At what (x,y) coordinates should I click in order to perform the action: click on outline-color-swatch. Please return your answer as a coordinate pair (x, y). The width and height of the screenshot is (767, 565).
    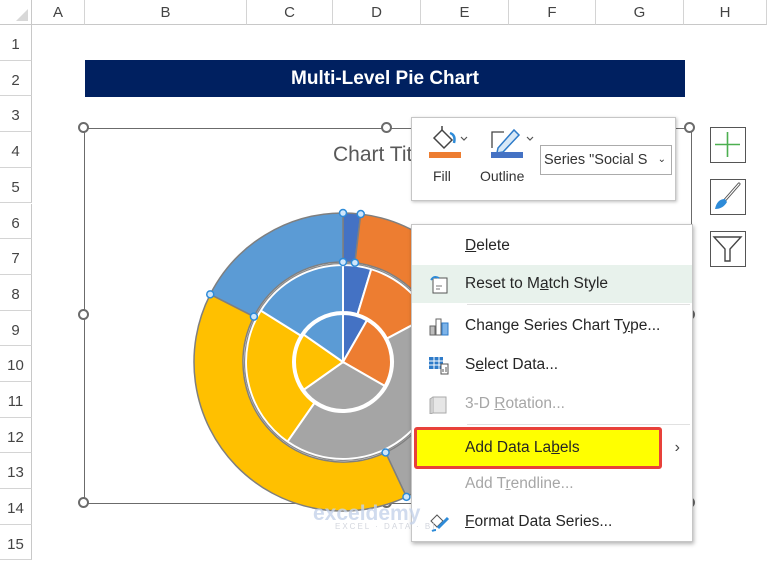
    Looking at the image, I should click on (507, 155).